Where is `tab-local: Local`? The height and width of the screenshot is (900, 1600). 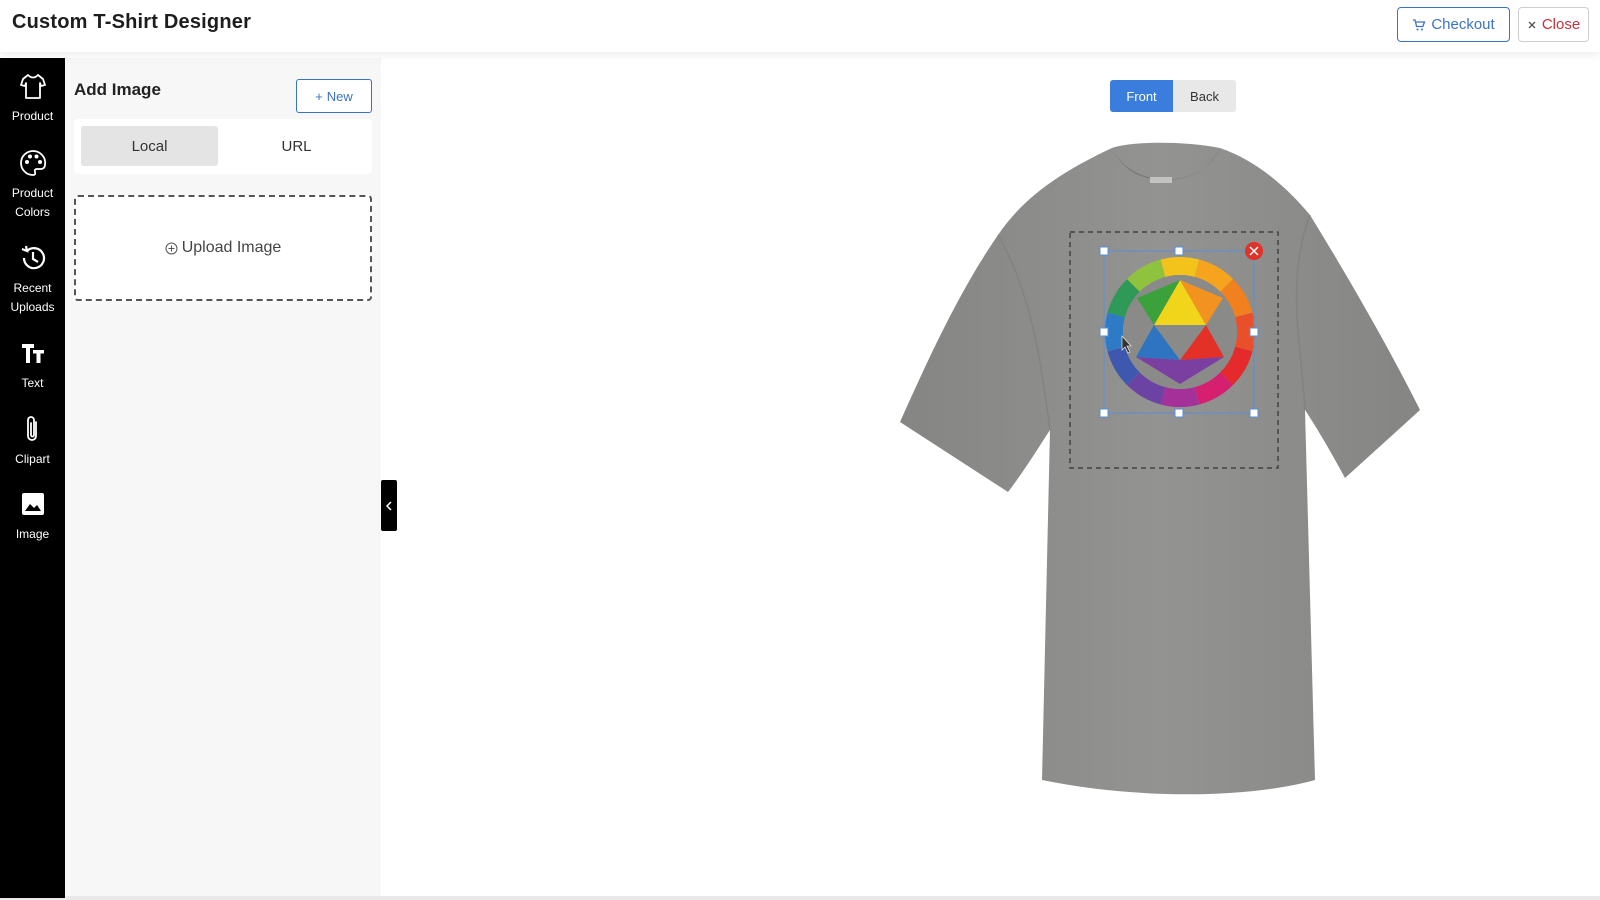
tab-local: Local is located at coordinates (149, 146).